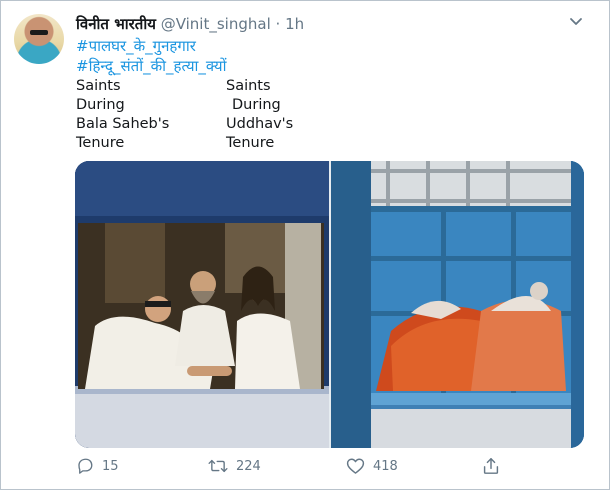 The height and width of the screenshot is (490, 610). What do you see at coordinates (248, 466) in the screenshot?
I see `retweet-count: 224` at bounding box center [248, 466].